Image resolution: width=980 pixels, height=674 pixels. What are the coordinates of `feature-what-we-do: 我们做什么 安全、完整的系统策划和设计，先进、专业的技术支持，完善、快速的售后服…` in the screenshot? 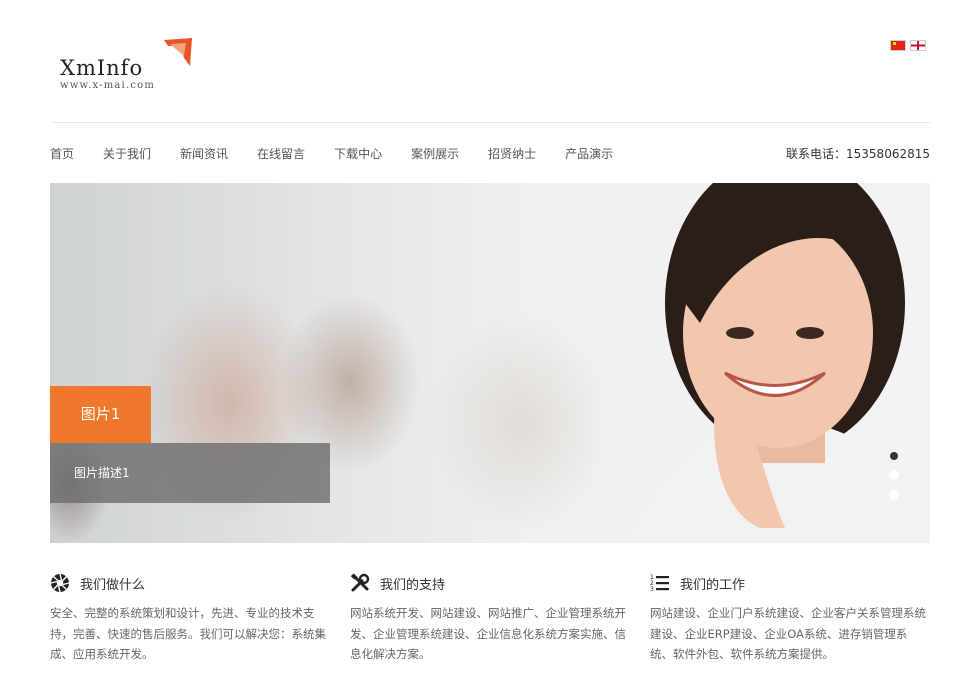 It's located at (190, 619).